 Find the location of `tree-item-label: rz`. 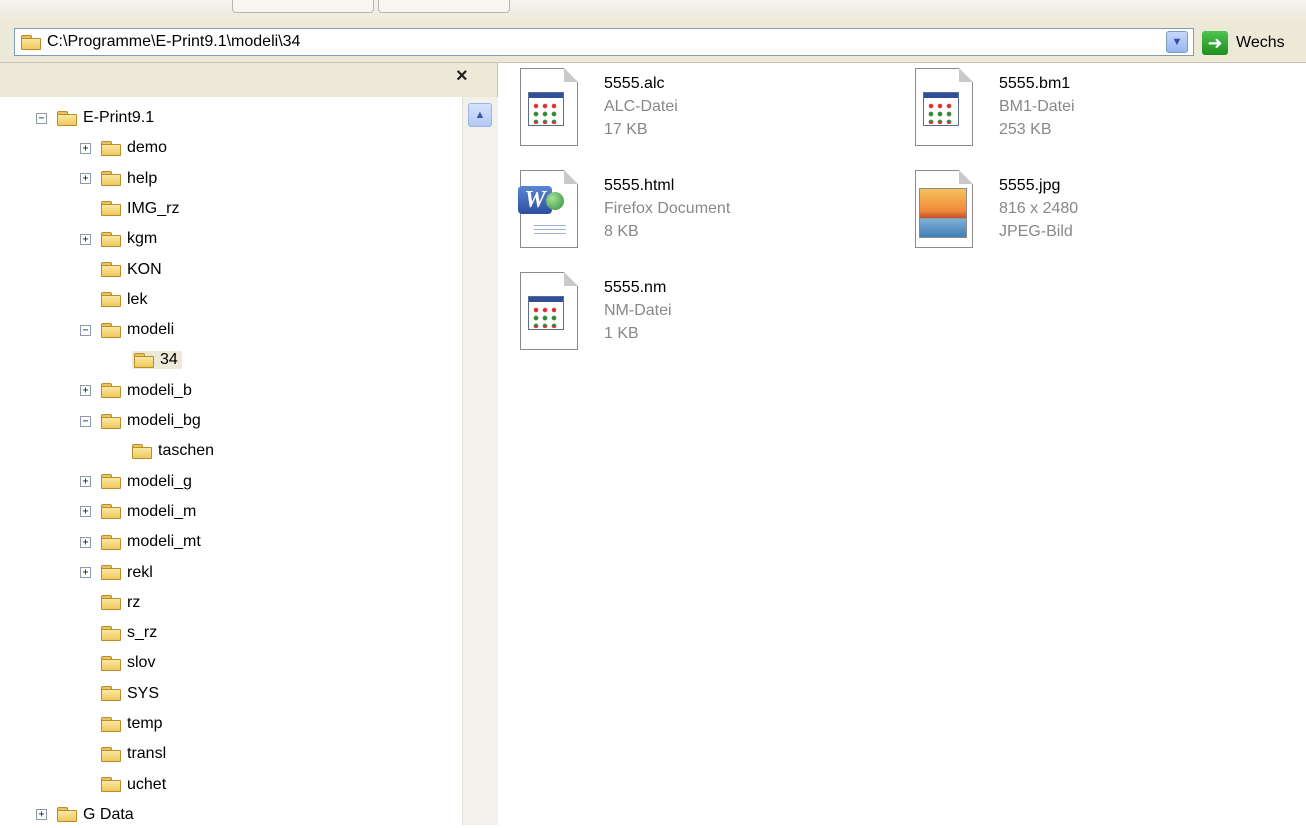

tree-item-label: rz is located at coordinates (134, 602).